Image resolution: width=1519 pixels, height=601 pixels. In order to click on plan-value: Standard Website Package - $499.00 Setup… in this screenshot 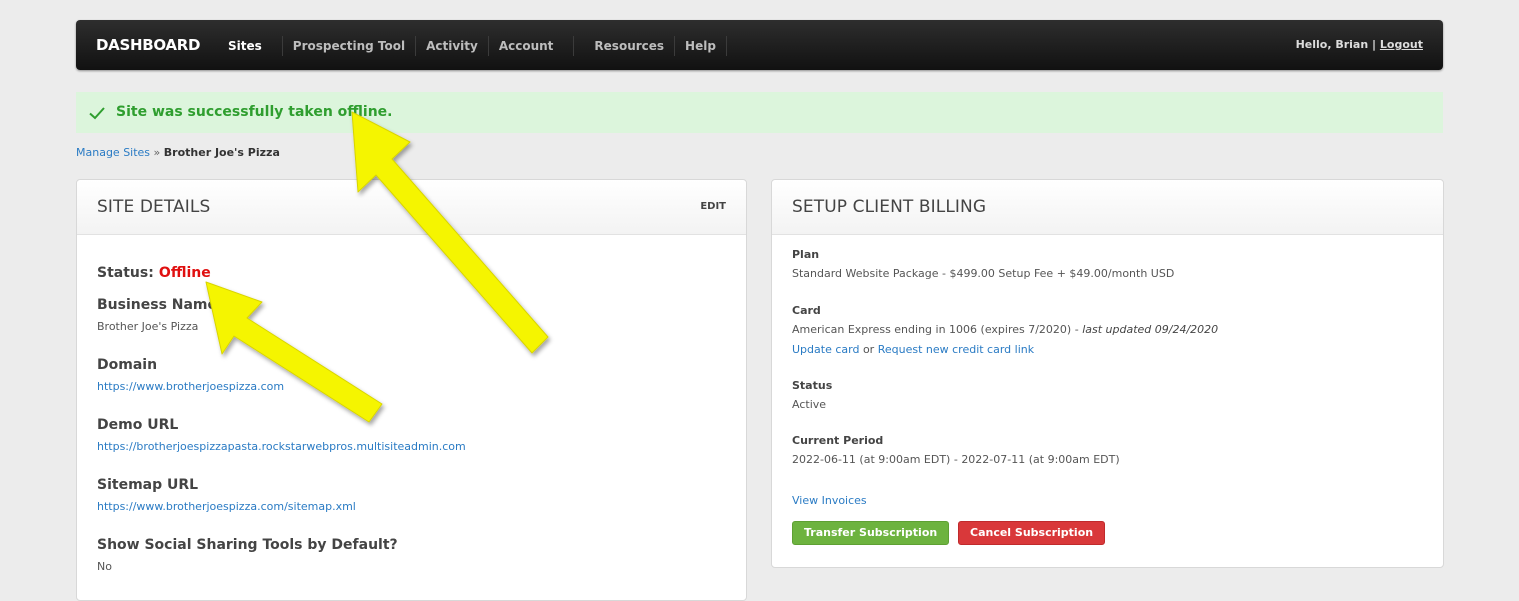, I will do `click(983, 273)`.